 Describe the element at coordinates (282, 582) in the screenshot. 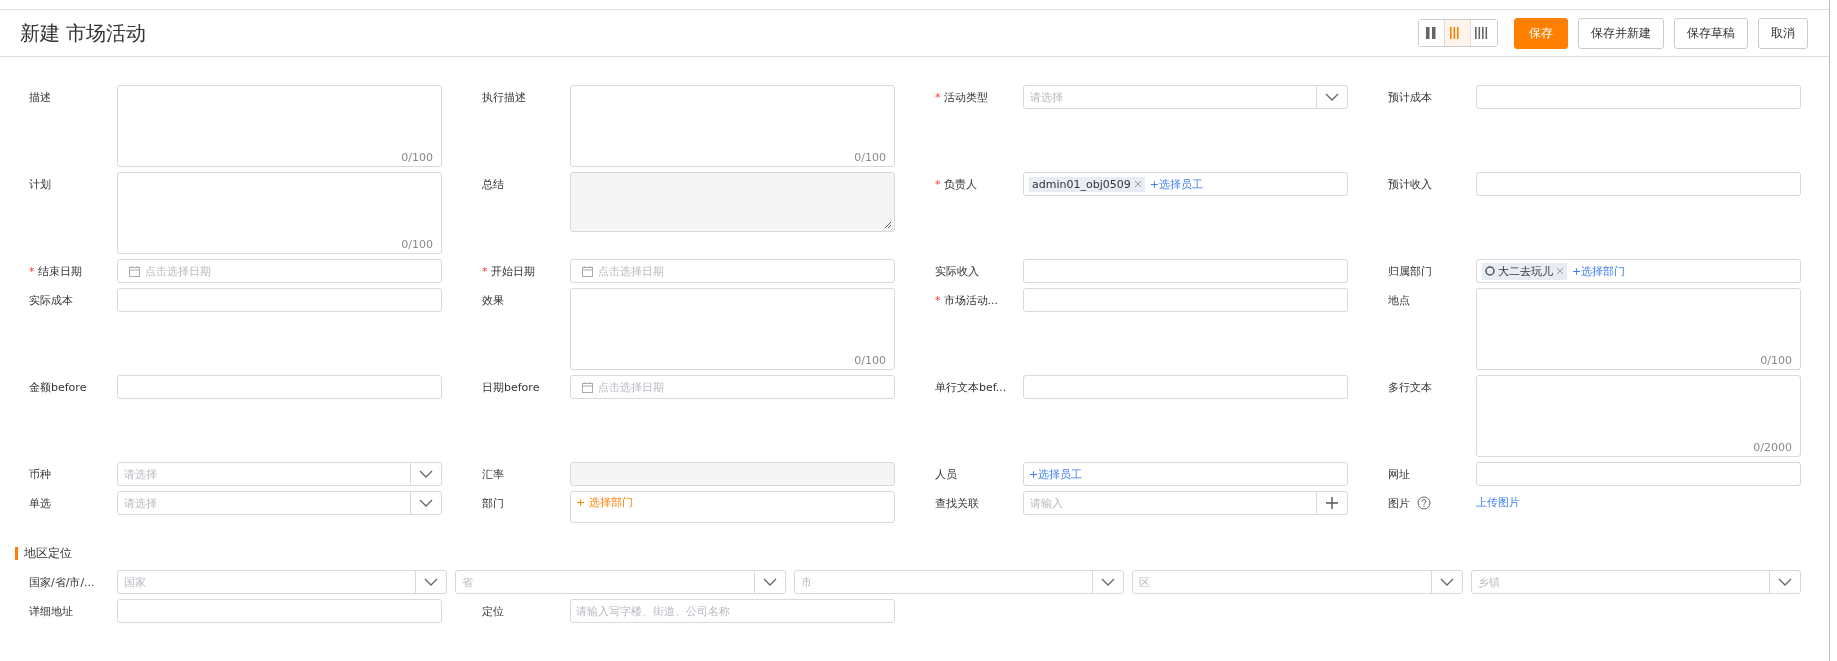

I see `select-field: 国家` at that location.